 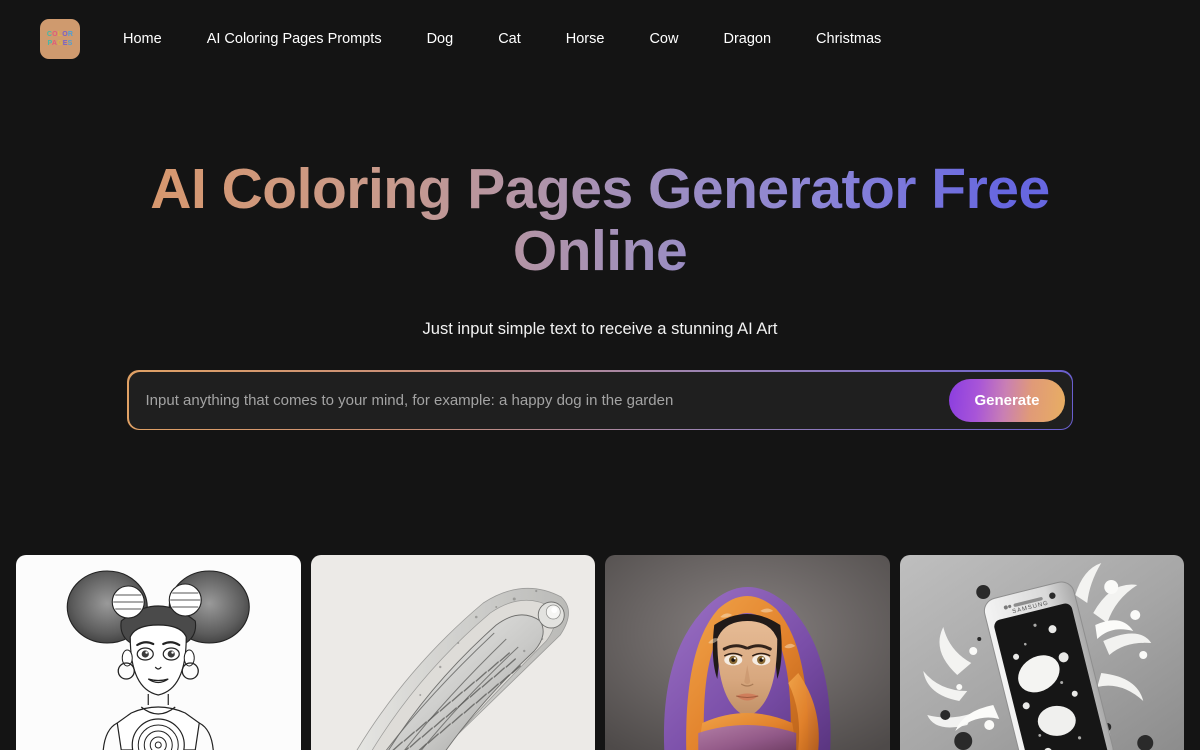 I want to click on nav-link-dog: Dog, so click(x=440, y=39).